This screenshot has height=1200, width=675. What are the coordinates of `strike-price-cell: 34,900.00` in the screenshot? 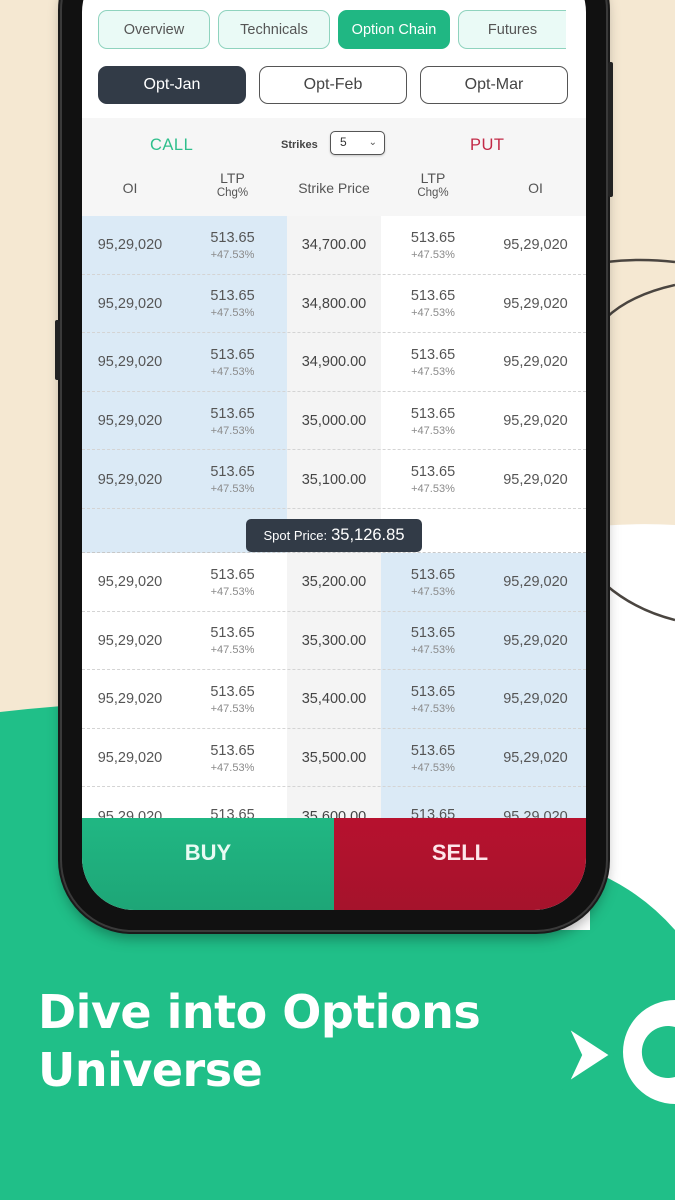 It's located at (334, 362).